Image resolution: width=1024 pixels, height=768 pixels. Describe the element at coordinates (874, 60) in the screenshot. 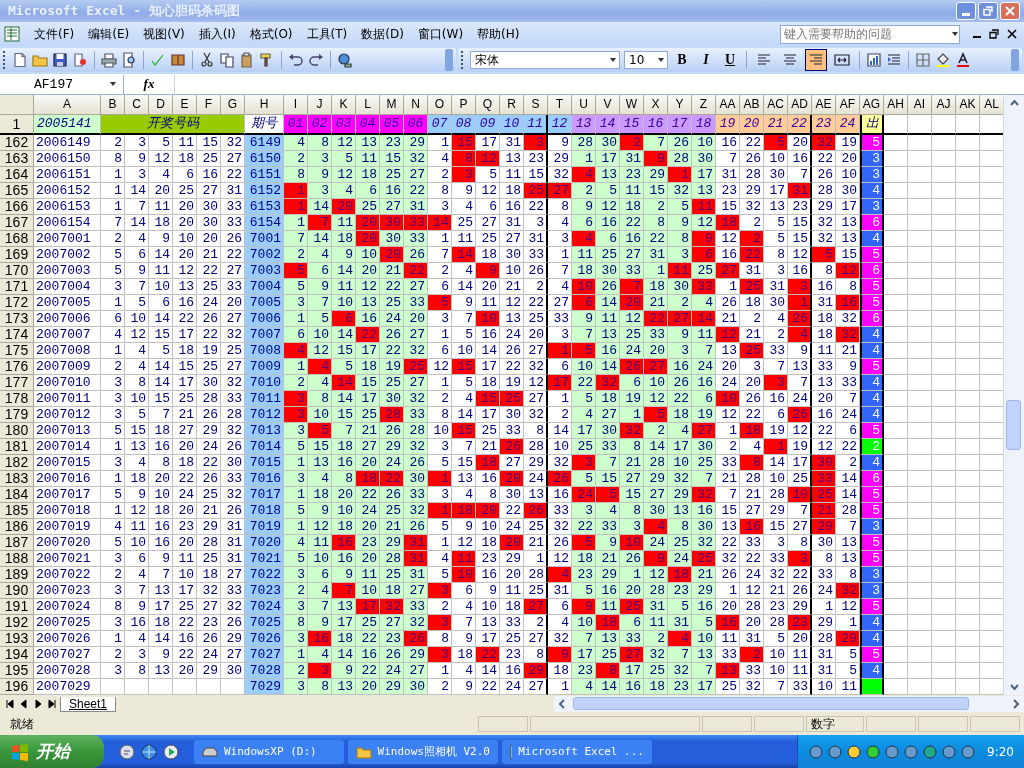

I see `chart-icon` at that location.